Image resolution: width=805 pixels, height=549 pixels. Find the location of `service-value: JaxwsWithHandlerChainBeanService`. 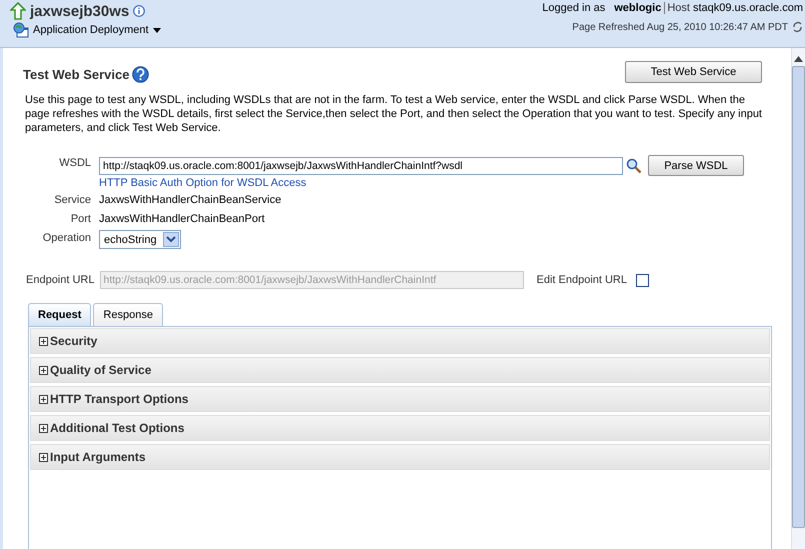

service-value: JaxwsWithHandlerChainBeanService is located at coordinates (190, 200).